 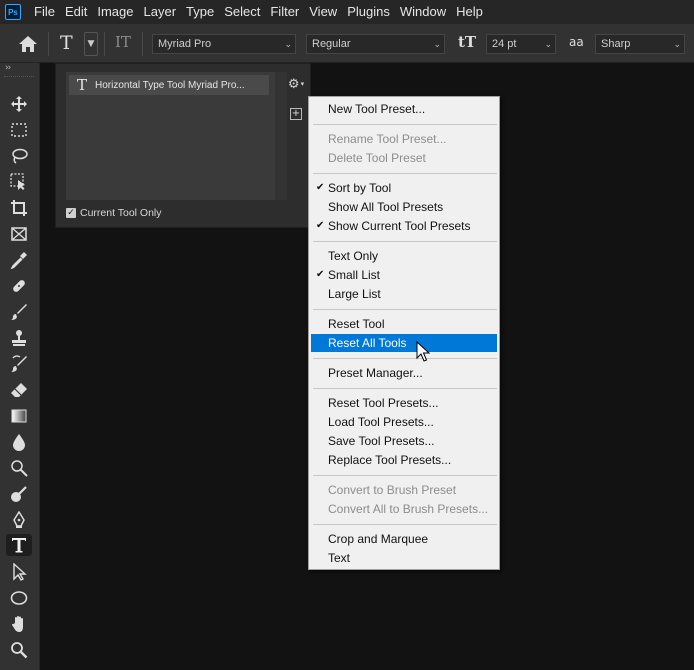 I want to click on menu-item-reset-all-tools: Reset All Tools, so click(x=404, y=343).